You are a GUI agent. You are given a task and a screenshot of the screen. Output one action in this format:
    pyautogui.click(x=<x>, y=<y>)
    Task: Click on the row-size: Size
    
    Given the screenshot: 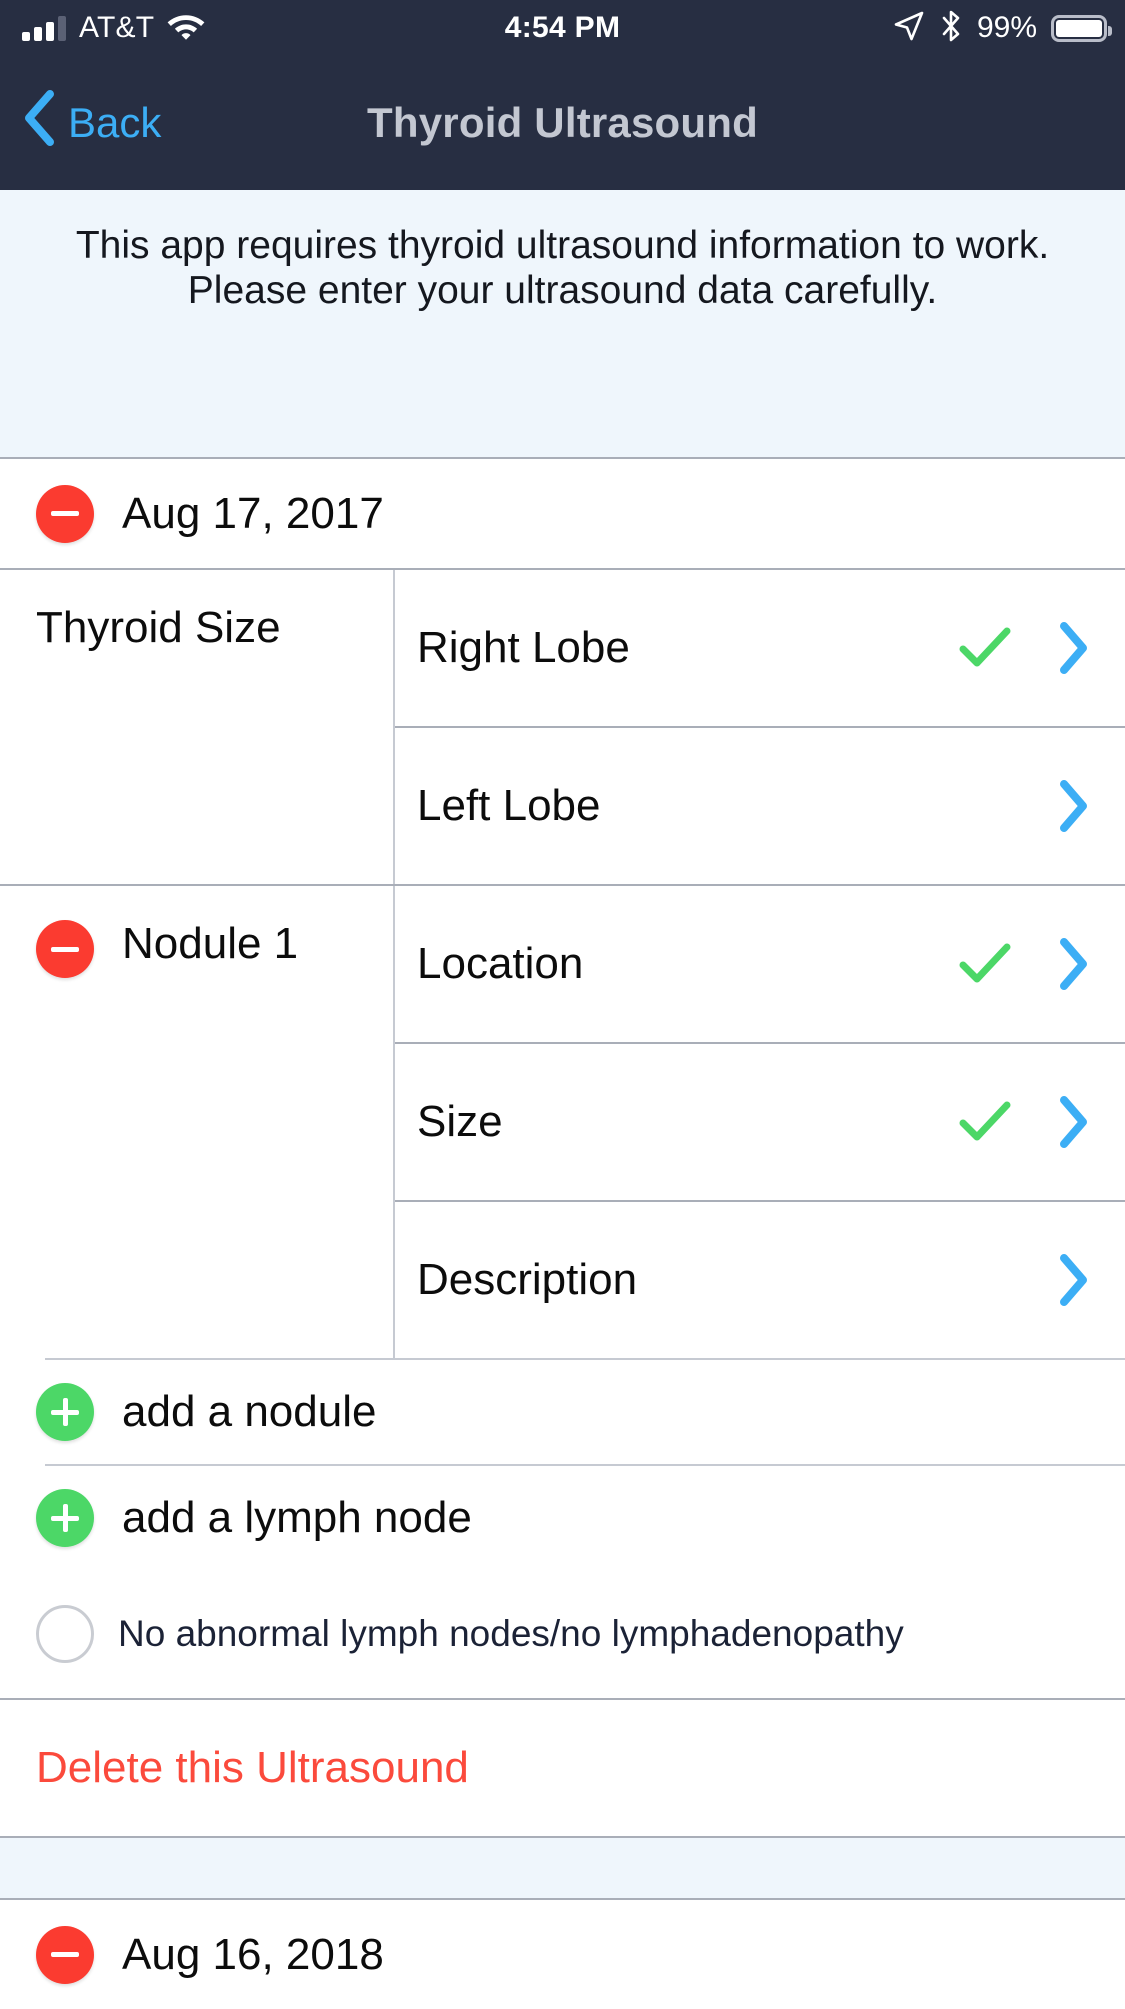 What is the action you would take?
    pyautogui.click(x=760, y=1122)
    